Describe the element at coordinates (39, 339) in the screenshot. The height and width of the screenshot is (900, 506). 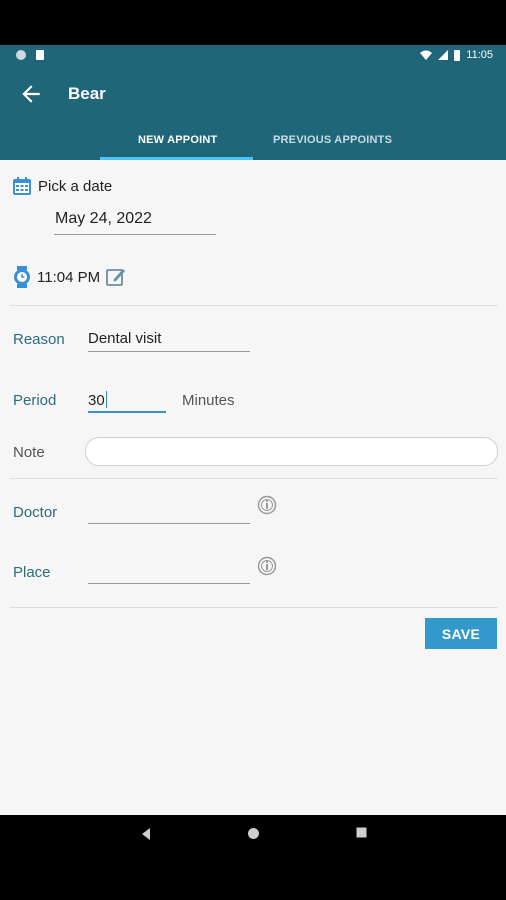
I see `reason-label: Reason` at that location.